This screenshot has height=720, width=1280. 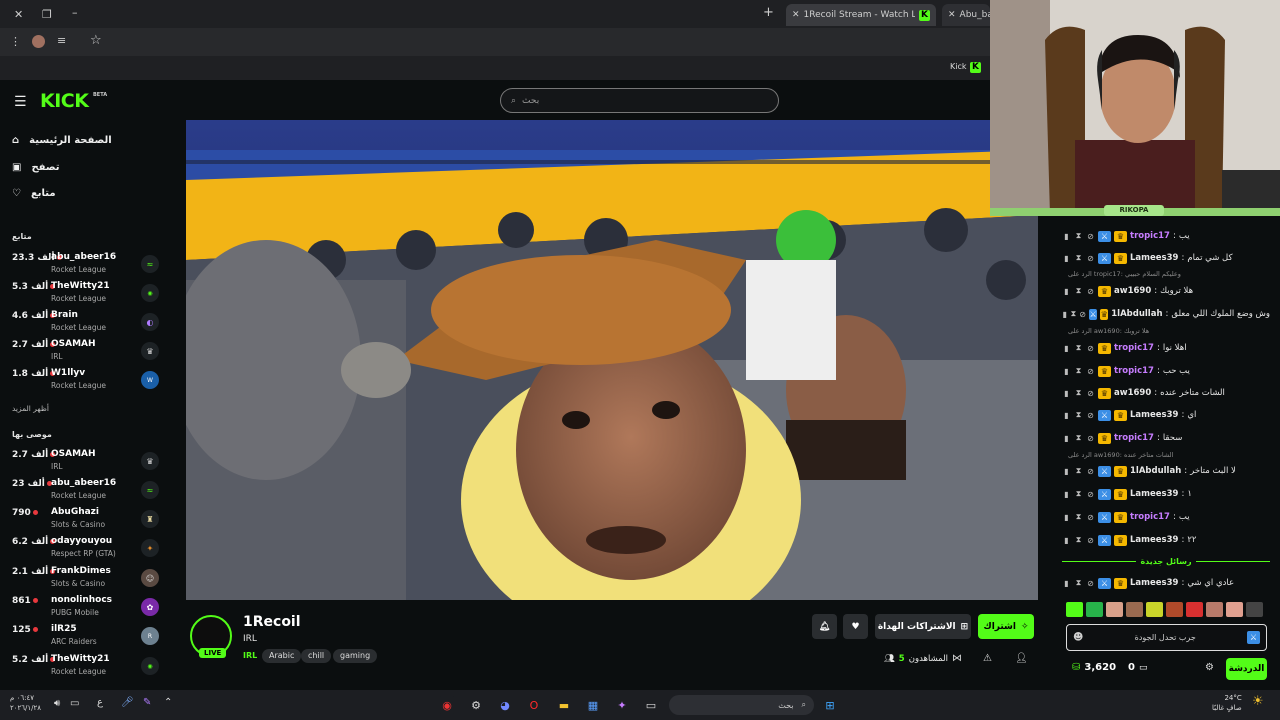 I want to click on chat-message: ▮ ⧗ ⊘ ⚔ ♛ Lamees39:١, so click(x=1166, y=494).